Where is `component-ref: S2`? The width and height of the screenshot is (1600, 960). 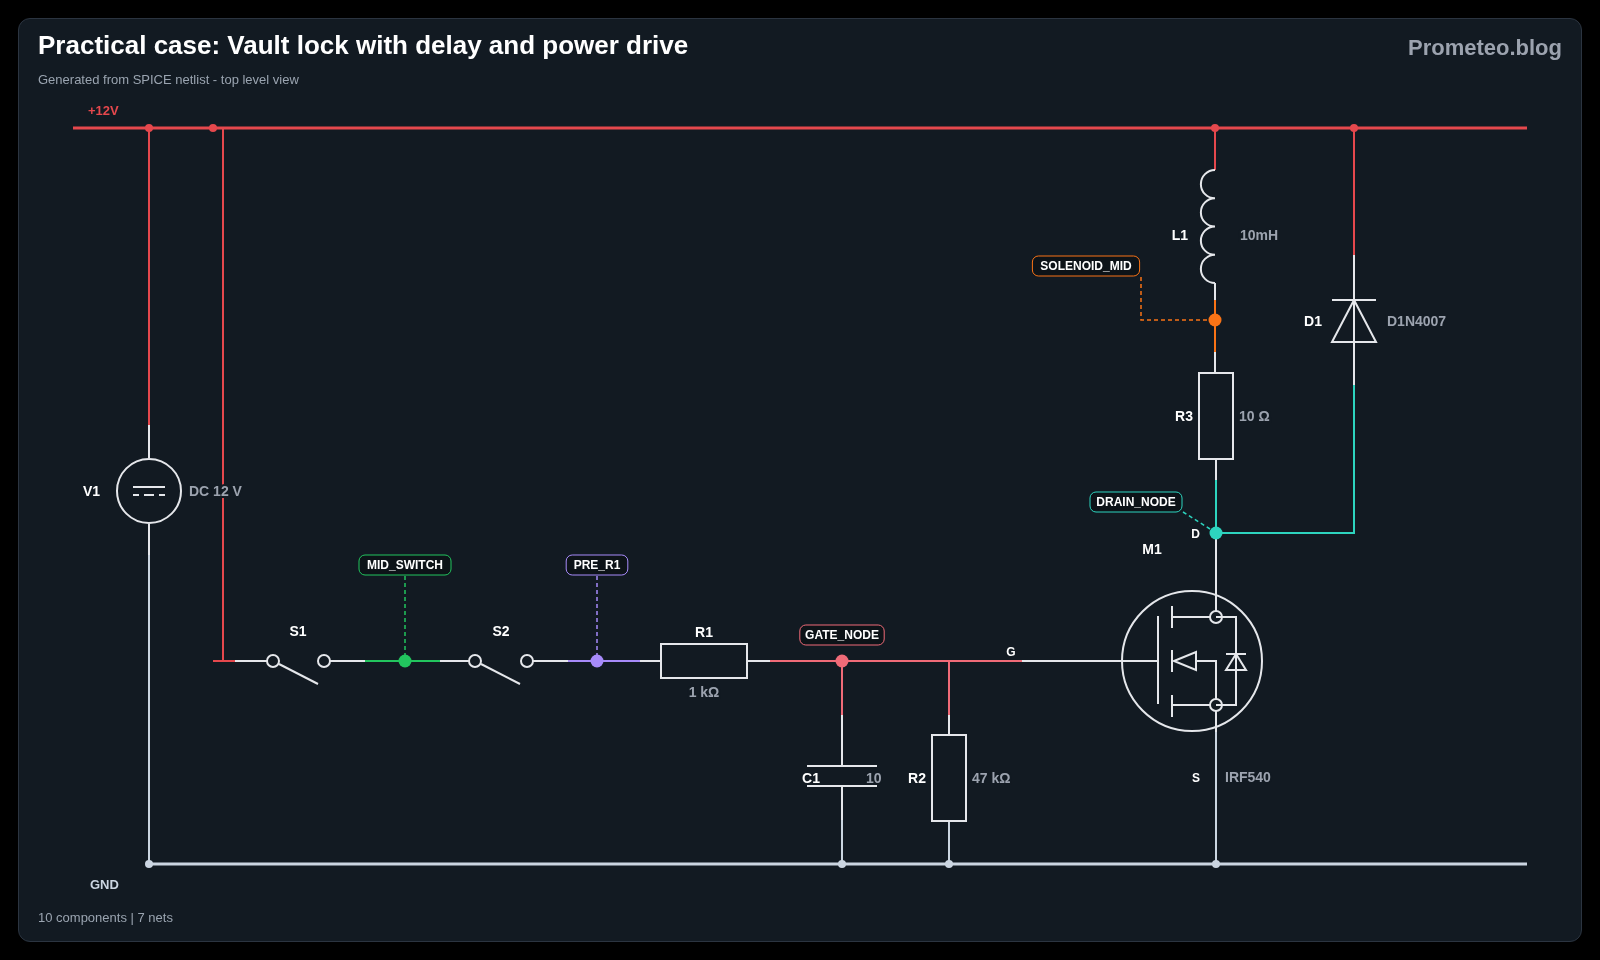
component-ref: S2 is located at coordinates (501, 631).